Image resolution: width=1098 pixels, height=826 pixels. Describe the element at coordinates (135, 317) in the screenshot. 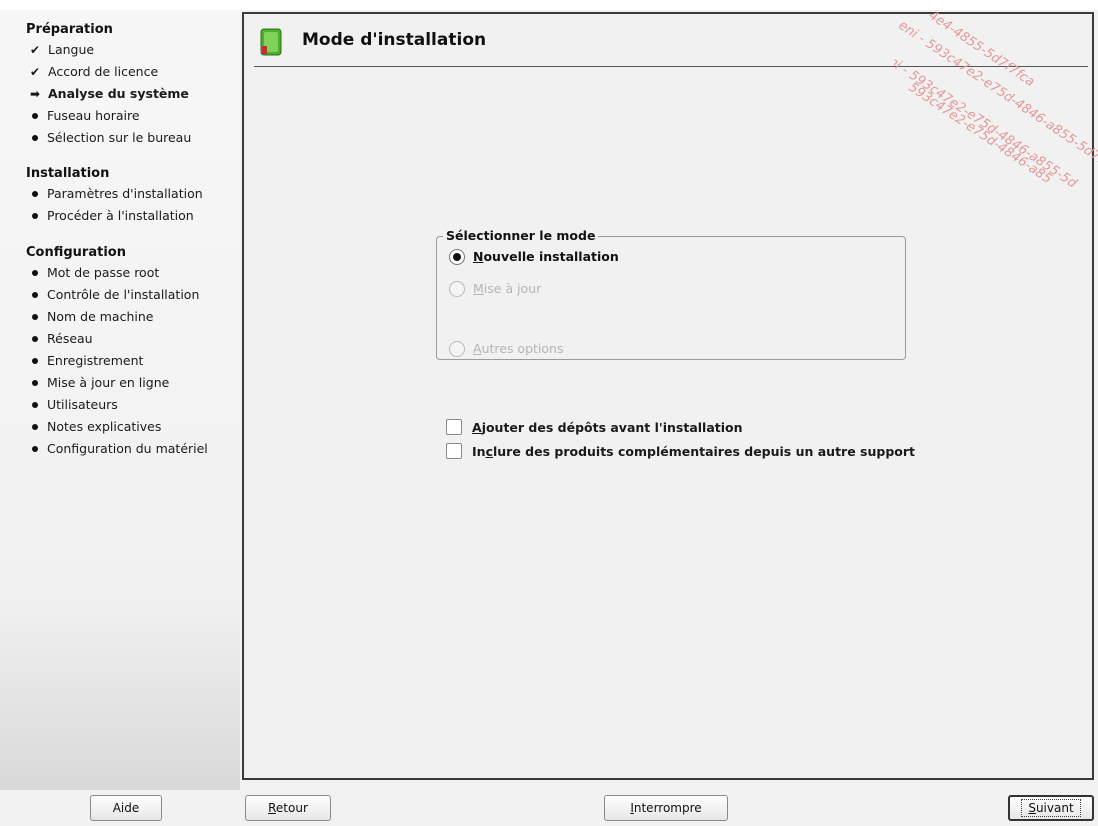

I see `step-nom-machine: Nom de machine` at that location.